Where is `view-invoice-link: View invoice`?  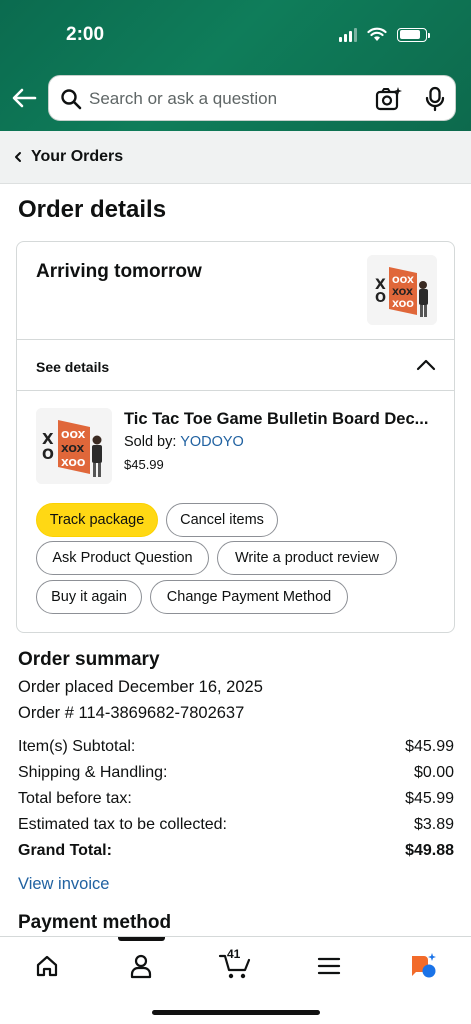
view-invoice-link: View invoice is located at coordinates (63, 884).